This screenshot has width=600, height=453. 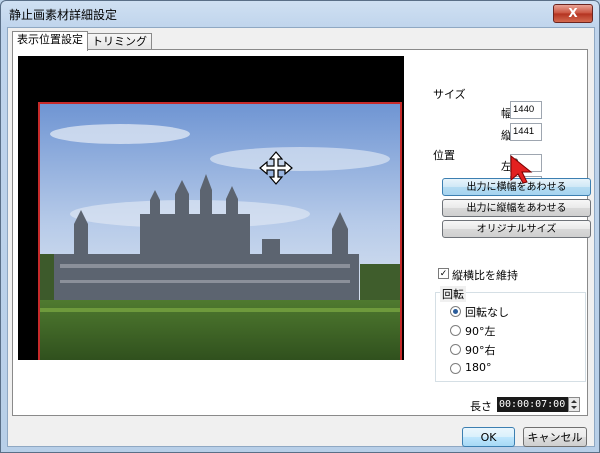 I want to click on window-title: 静止画素材詳細設定, so click(x=63, y=15).